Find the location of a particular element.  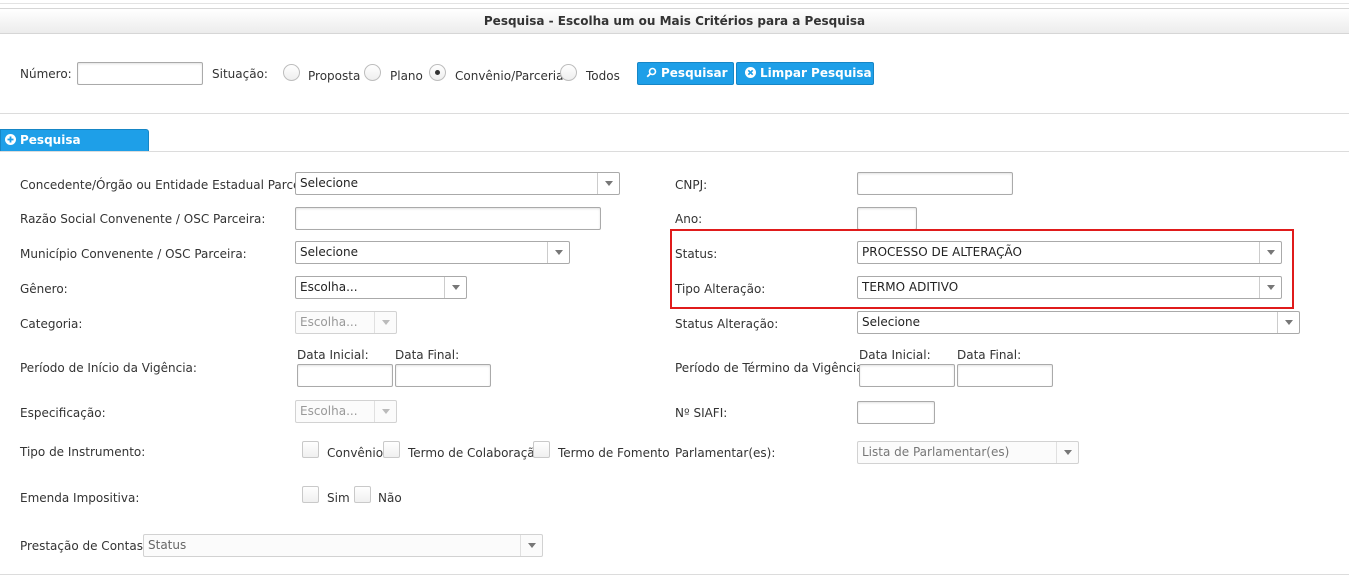

radio-todos is located at coordinates (568, 72).